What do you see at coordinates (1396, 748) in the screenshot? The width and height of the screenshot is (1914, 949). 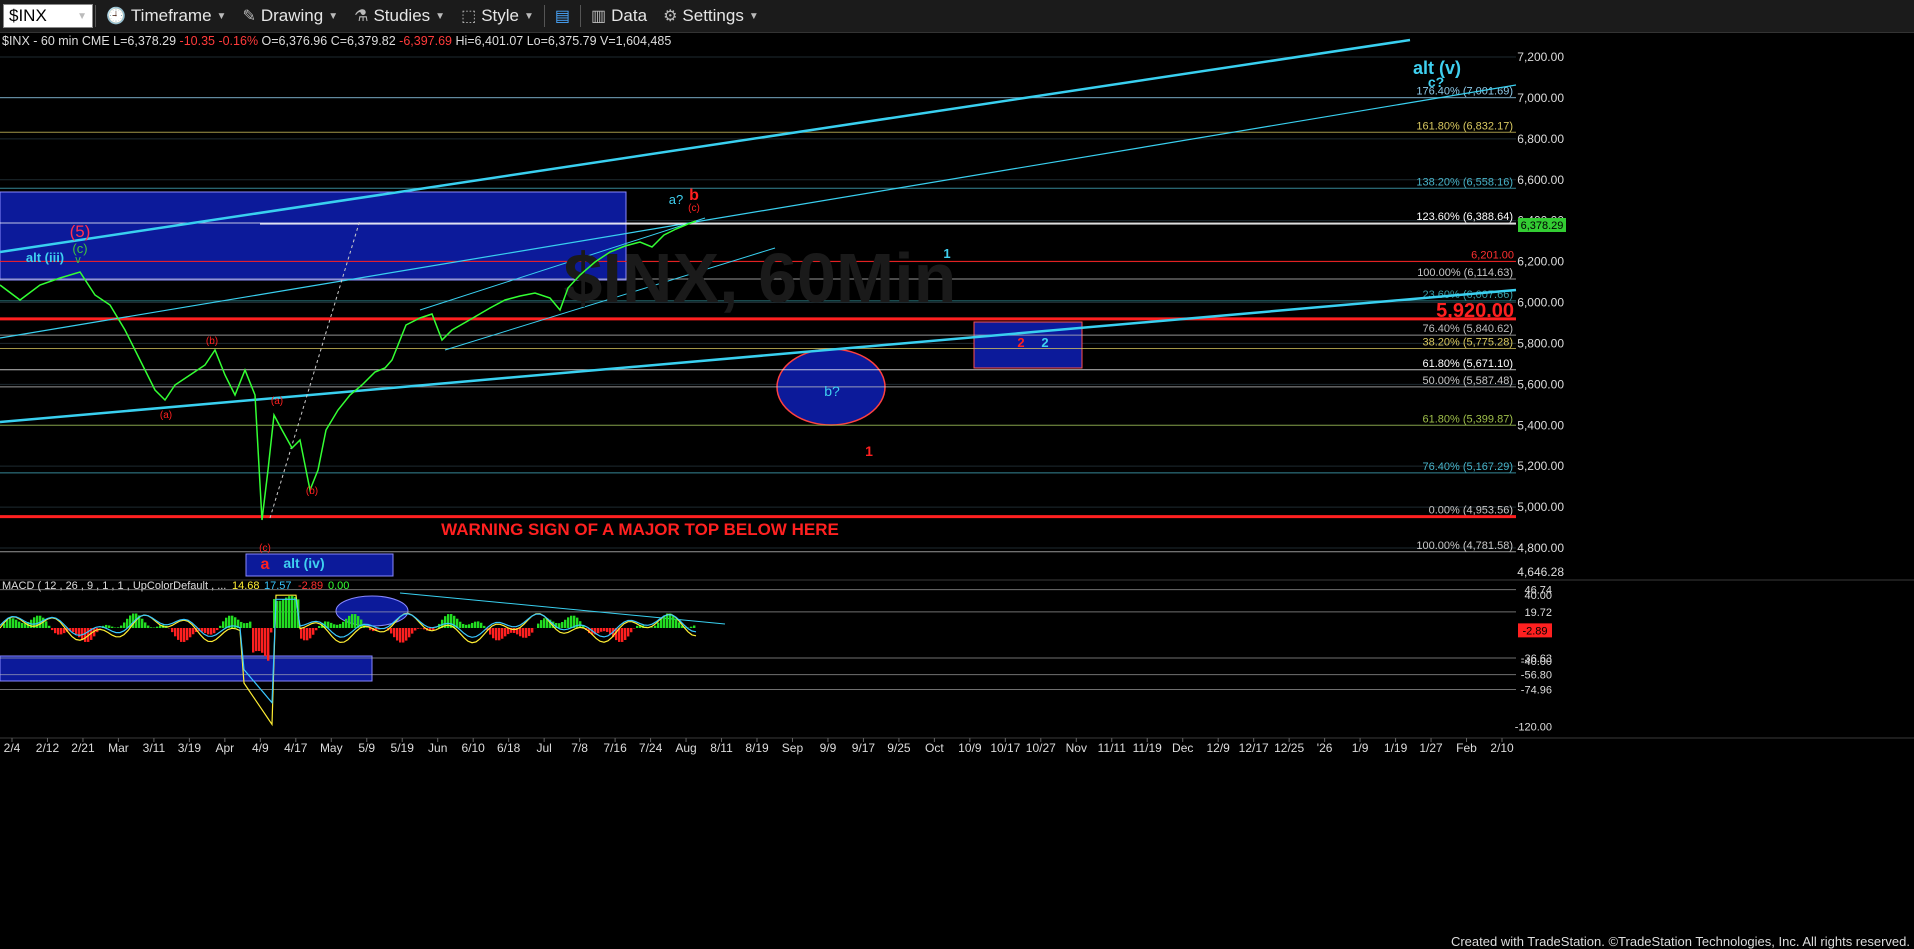 I see `time-axis-label: 1/19` at bounding box center [1396, 748].